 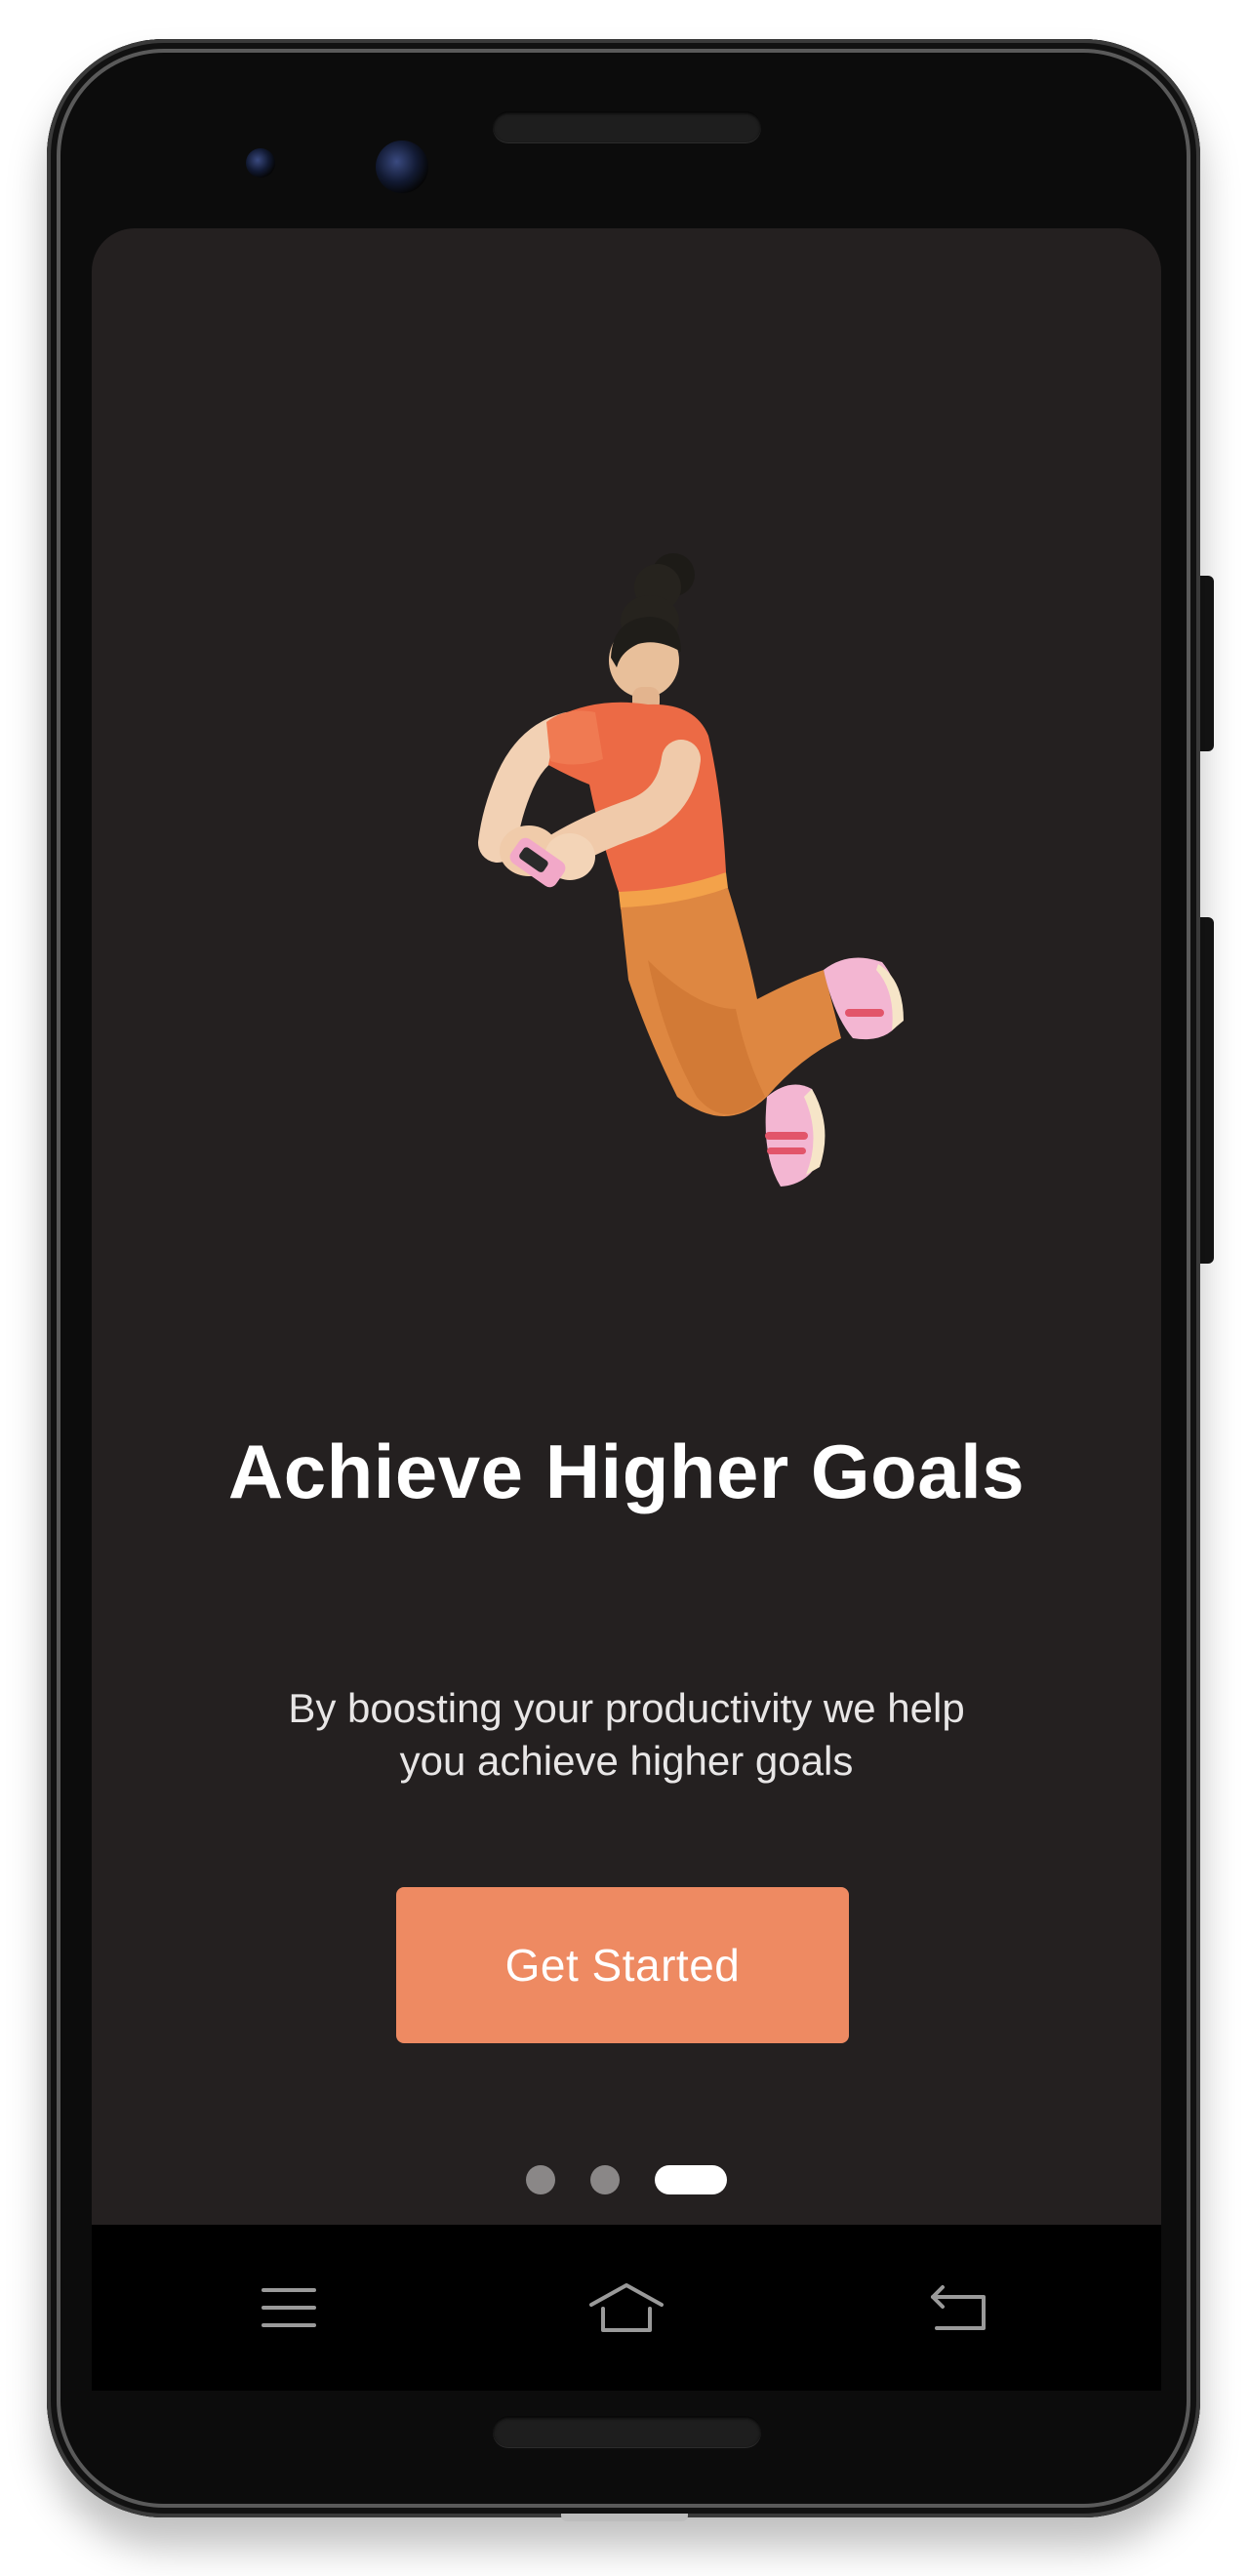 I want to click on back-icon, so click(x=958, y=2307).